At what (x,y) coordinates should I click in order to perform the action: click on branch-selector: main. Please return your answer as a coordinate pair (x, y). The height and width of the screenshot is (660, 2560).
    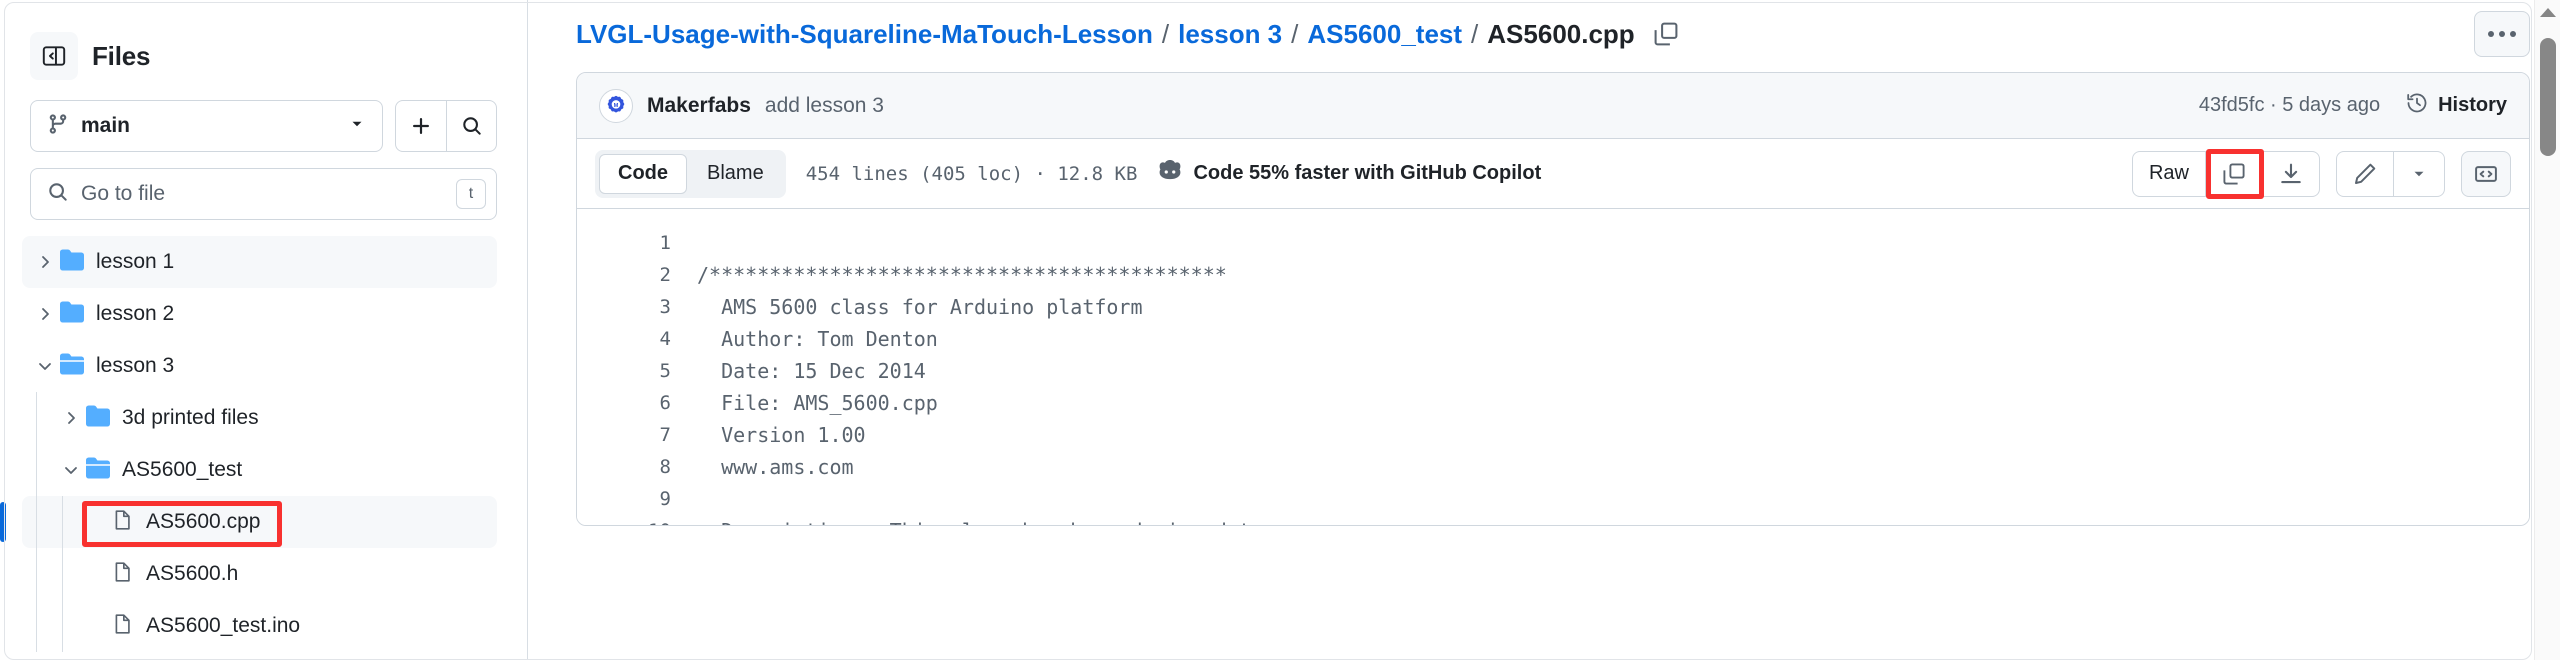
    Looking at the image, I should click on (206, 126).